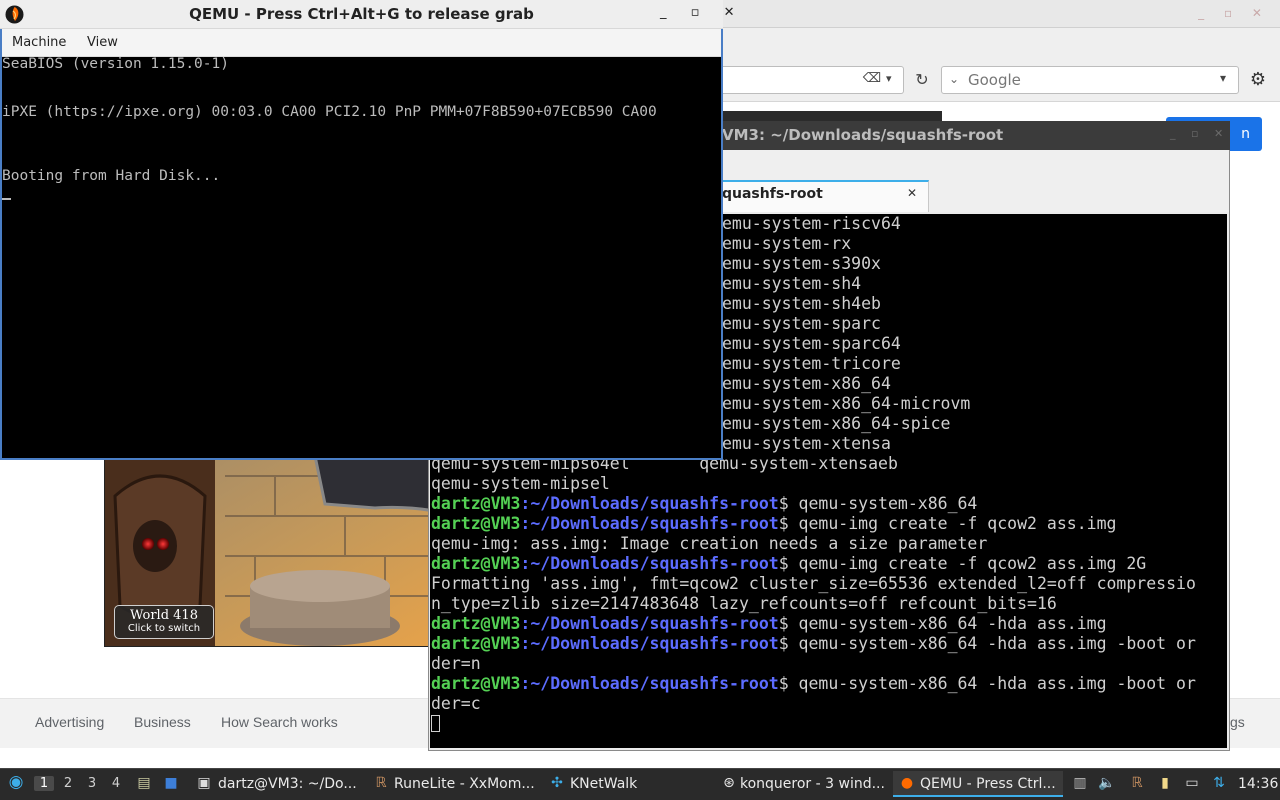 The image size is (1280, 800). What do you see at coordinates (1223, 78) in the screenshot?
I see `search-engine-chevron-down-icon: ▾` at bounding box center [1223, 78].